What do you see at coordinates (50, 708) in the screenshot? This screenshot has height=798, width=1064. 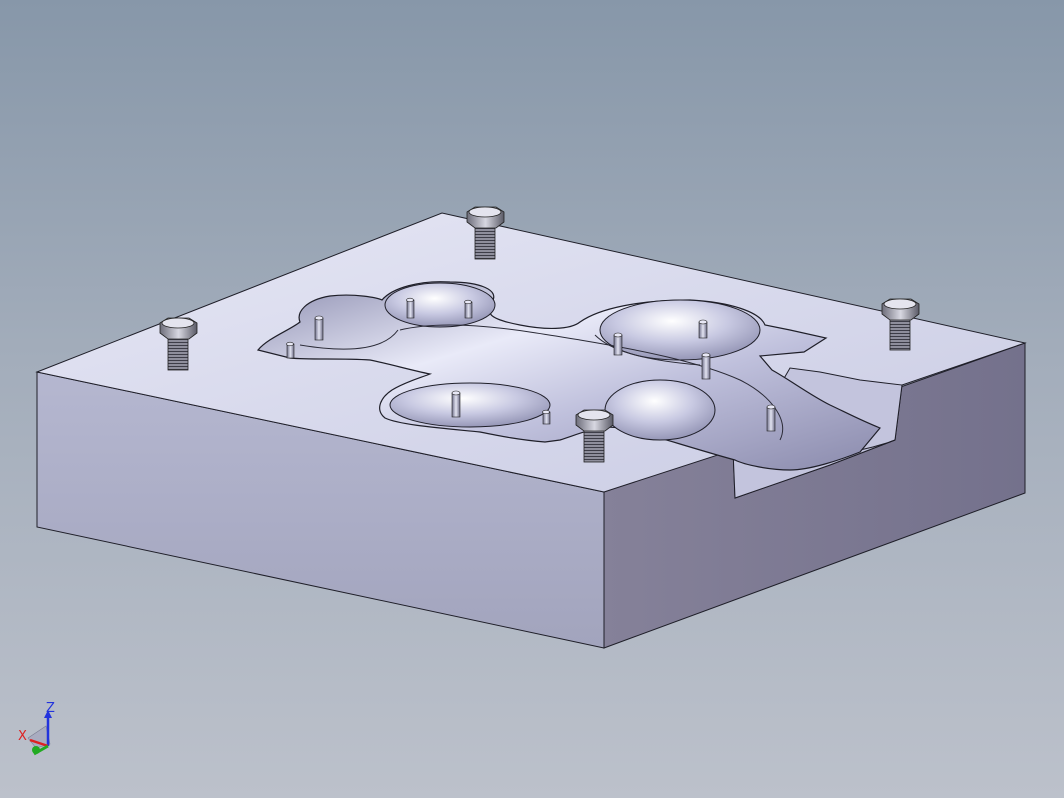 I see `triad-z-label: Z` at bounding box center [50, 708].